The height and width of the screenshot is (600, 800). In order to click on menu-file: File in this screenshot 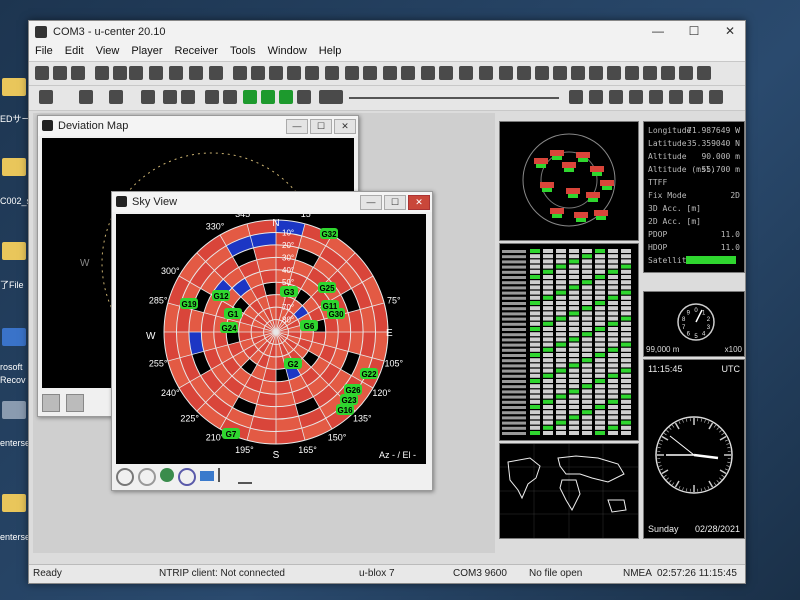, I will do `click(44, 52)`.